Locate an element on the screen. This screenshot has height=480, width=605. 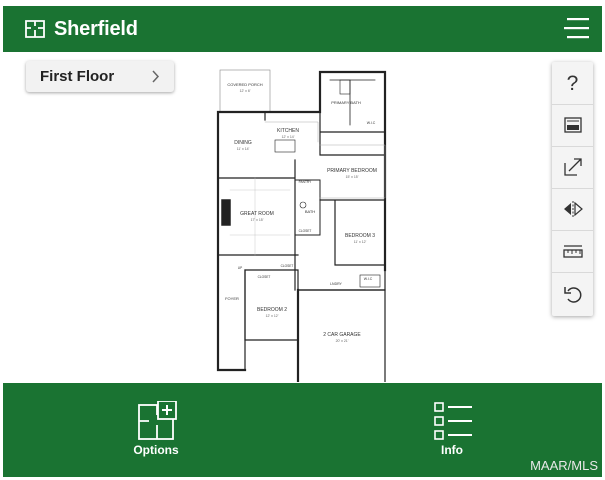
room-label: KITCHEN is located at coordinates (288, 131).